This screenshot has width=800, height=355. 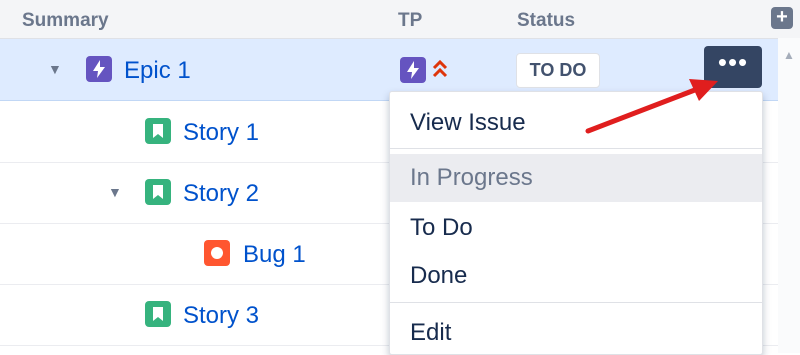 I want to click on menu-item-view-issue: View Issue, so click(x=576, y=120).